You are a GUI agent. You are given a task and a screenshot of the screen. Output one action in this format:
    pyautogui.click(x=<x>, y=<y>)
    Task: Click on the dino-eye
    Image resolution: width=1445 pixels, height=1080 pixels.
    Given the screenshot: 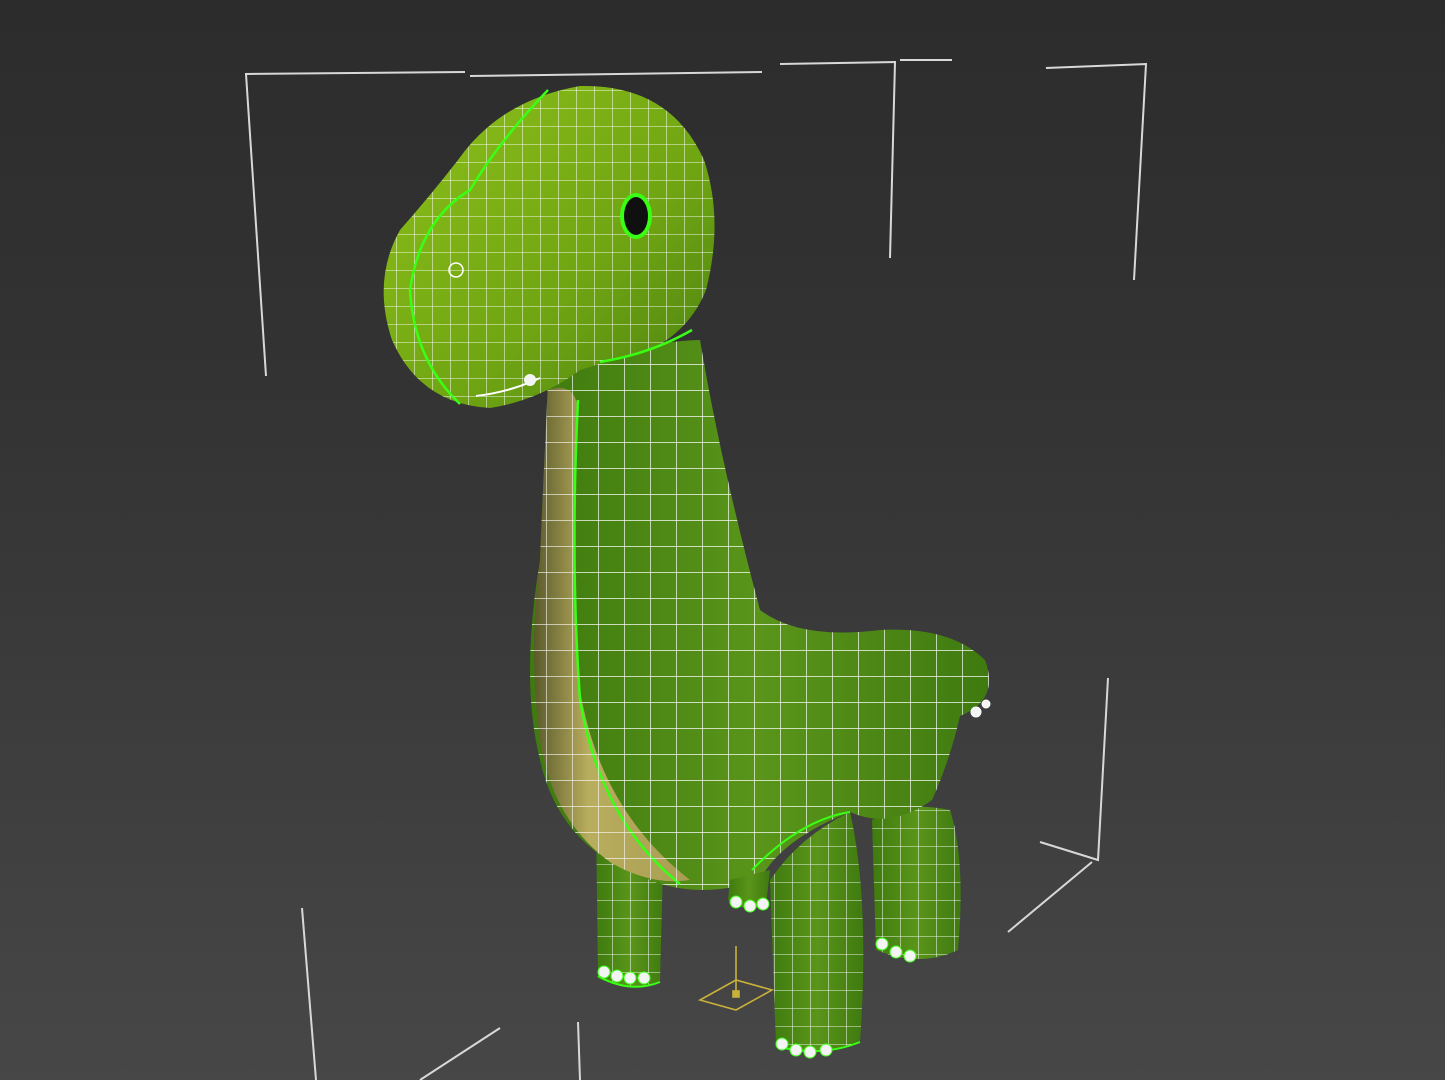 What is the action you would take?
    pyautogui.click(x=636, y=216)
    